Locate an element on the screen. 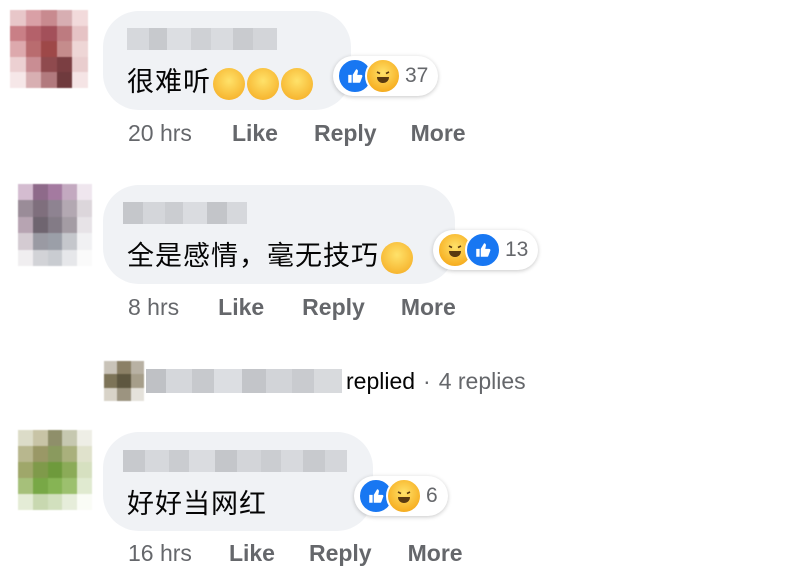  timestamp: 8 hrs is located at coordinates (153, 307).